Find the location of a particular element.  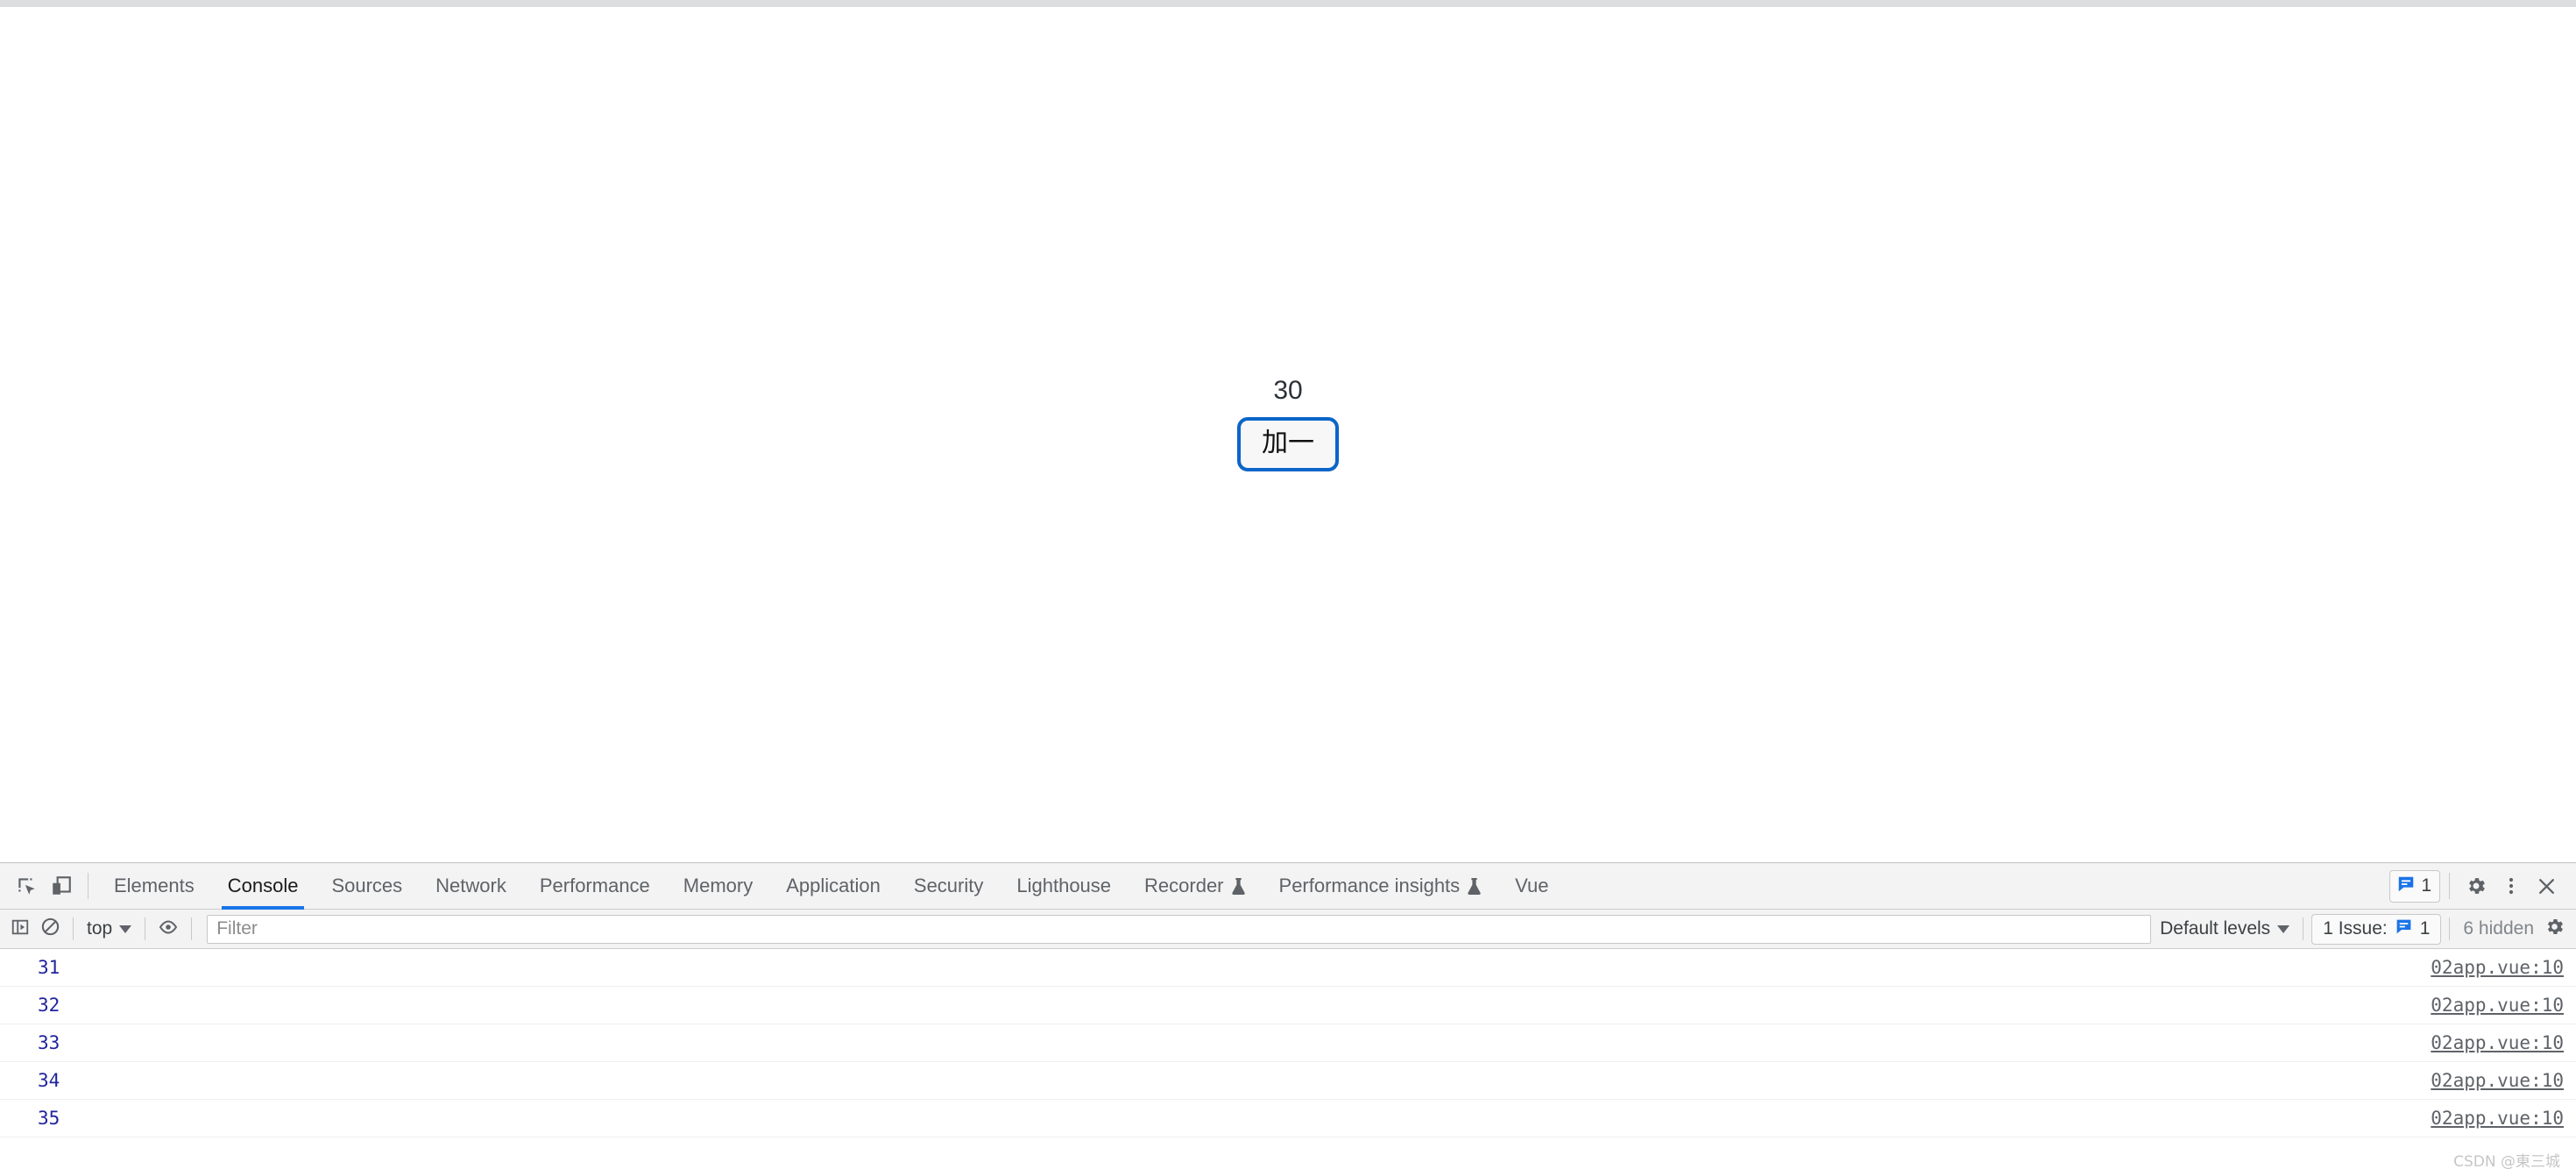

live-expression-button is located at coordinates (168, 929).